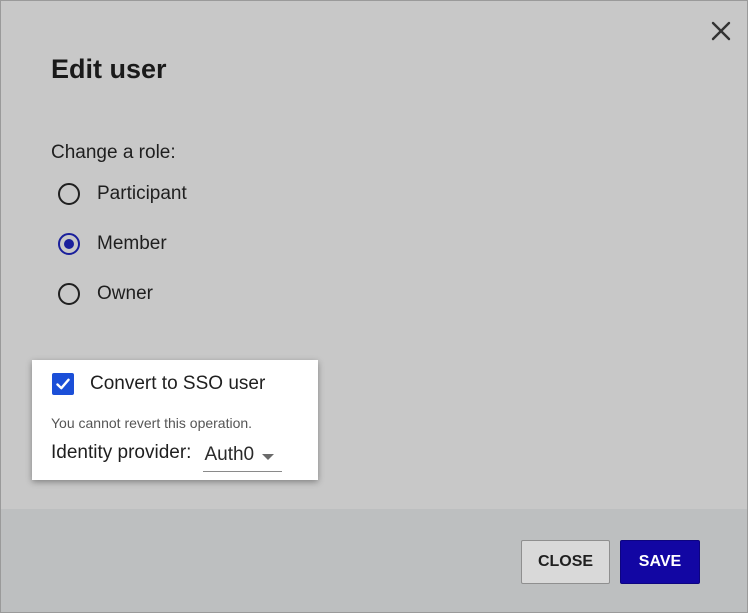 This screenshot has width=748, height=613. I want to click on chevron-down-icon, so click(268, 457).